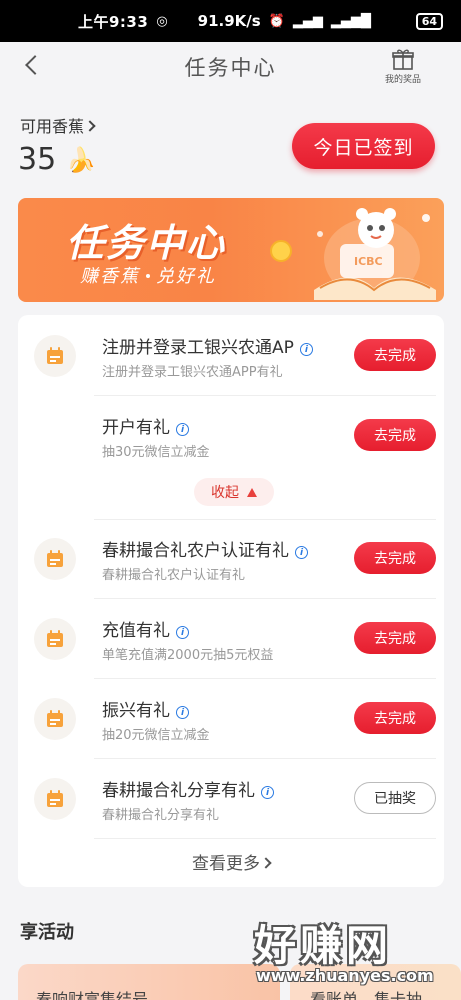  What do you see at coordinates (113, 21) in the screenshot?
I see `status-time: 上午9:33` at bounding box center [113, 21].